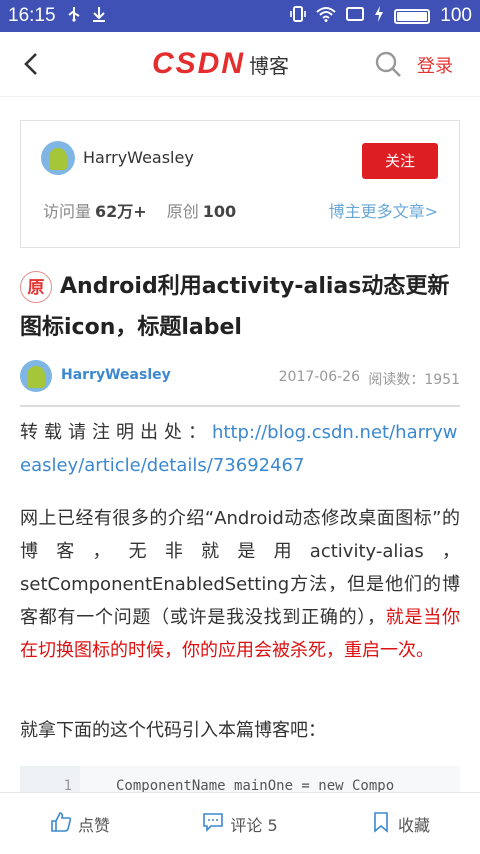 This screenshot has width=480, height=854. Describe the element at coordinates (413, 825) in the screenshot. I see `favorite-label: 收藏` at that location.